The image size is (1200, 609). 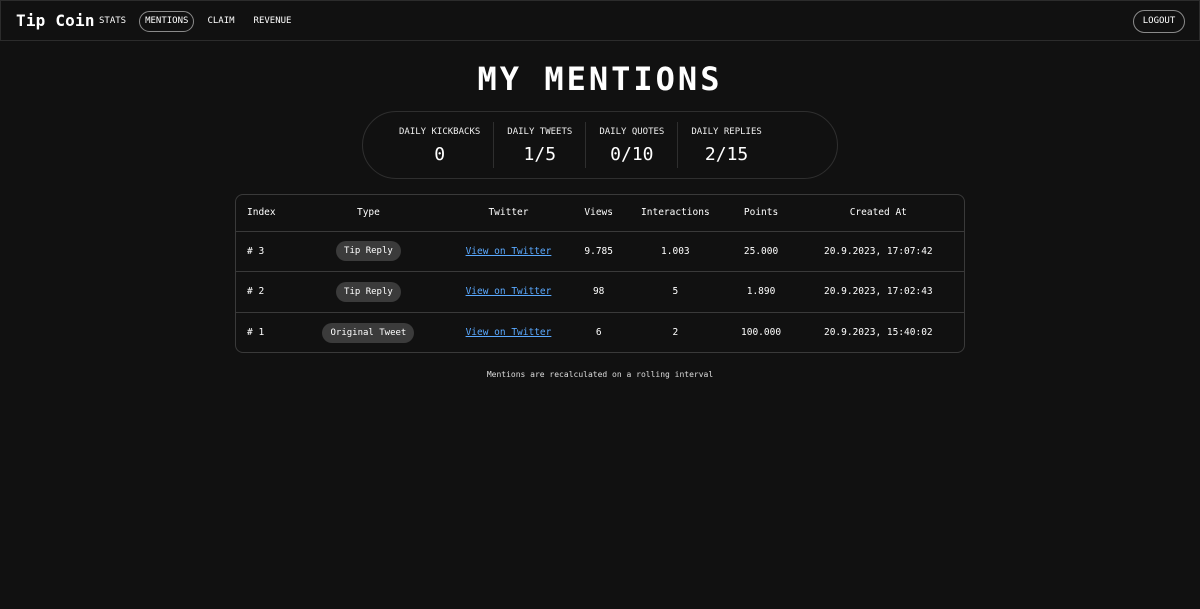 I want to click on cell-created-at: 20.9.2023, 17:07:42, so click(x=878, y=251).